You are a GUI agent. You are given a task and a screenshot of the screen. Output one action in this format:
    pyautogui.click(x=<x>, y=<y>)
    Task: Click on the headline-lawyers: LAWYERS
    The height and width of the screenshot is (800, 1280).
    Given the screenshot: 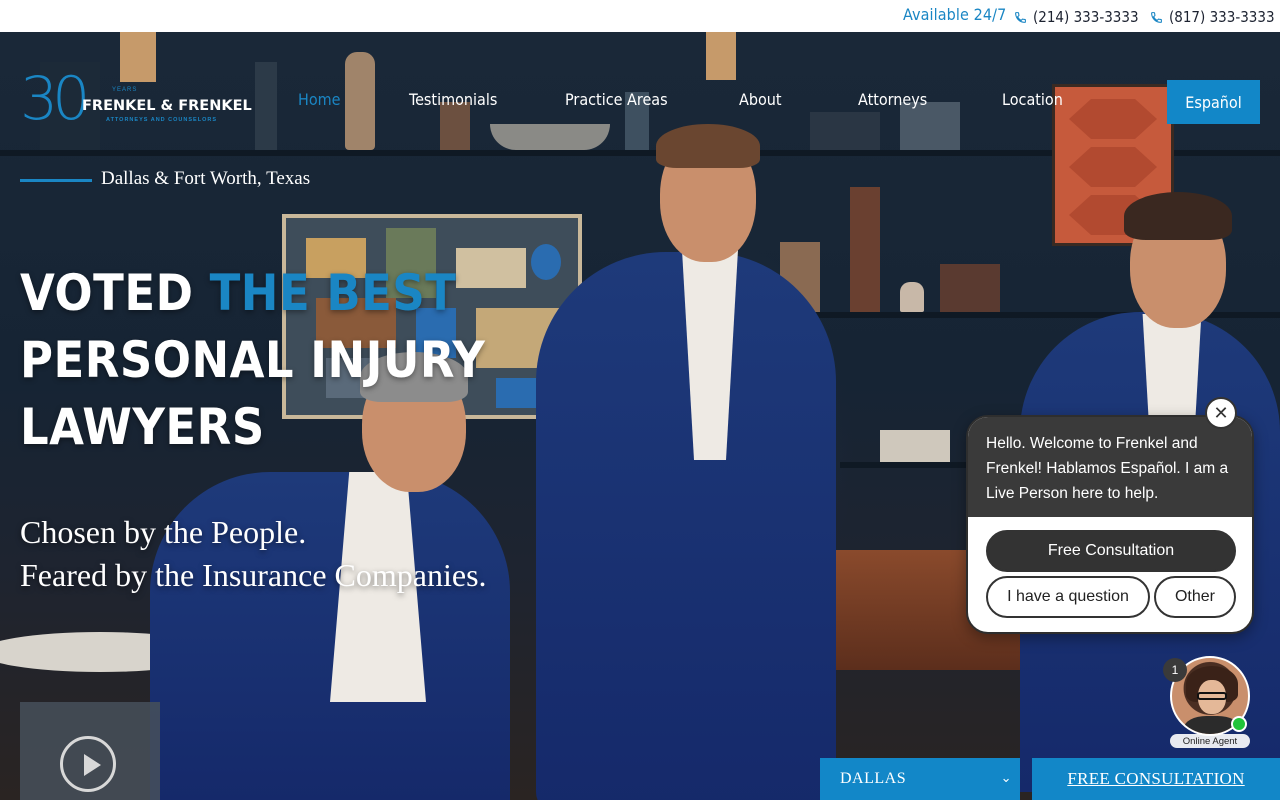 What is the action you would take?
    pyautogui.click(x=142, y=427)
    